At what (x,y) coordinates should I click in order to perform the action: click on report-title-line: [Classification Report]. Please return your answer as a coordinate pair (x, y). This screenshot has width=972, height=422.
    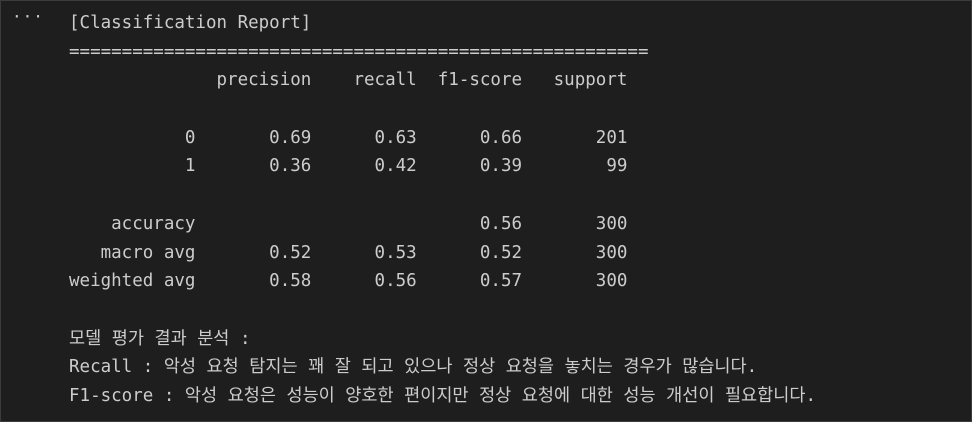
    Looking at the image, I should click on (190, 23).